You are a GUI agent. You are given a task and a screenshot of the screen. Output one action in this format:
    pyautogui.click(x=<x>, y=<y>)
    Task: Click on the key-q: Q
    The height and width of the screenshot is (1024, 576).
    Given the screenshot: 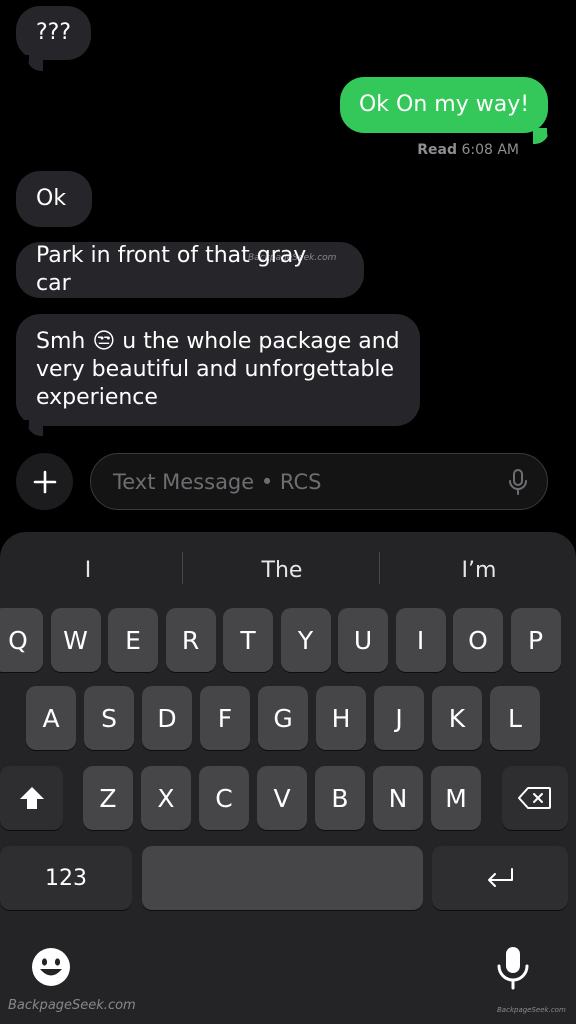 What is the action you would take?
    pyautogui.click(x=21, y=640)
    